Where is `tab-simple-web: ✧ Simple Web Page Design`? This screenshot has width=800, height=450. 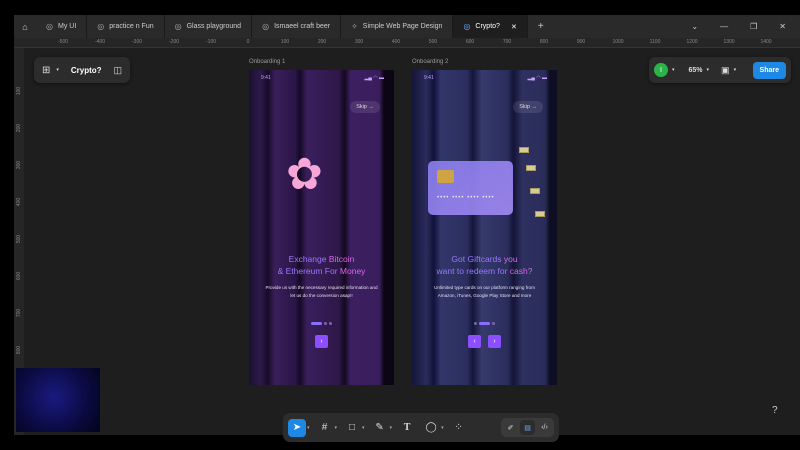
tab-simple-web: ✧ Simple Web Page Design is located at coordinates (397, 26).